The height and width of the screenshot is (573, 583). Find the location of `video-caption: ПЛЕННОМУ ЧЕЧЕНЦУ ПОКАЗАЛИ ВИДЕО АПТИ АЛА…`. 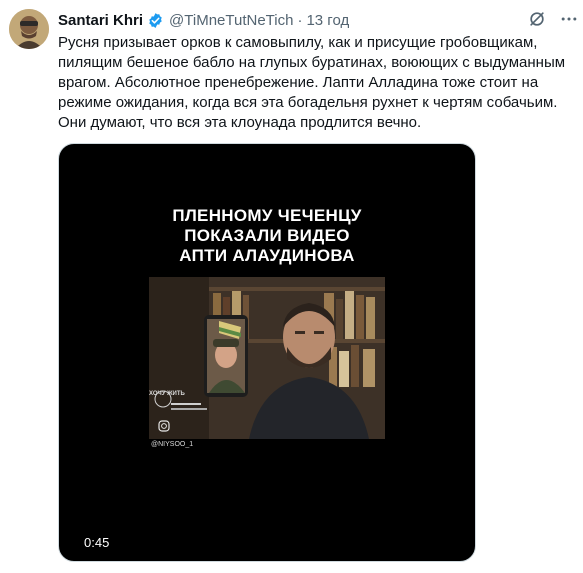

video-caption: ПЛЕННОМУ ЧЕЧЕНЦУ ПОКАЗАЛИ ВИДЕО АПТИ АЛА… is located at coordinates (267, 235).